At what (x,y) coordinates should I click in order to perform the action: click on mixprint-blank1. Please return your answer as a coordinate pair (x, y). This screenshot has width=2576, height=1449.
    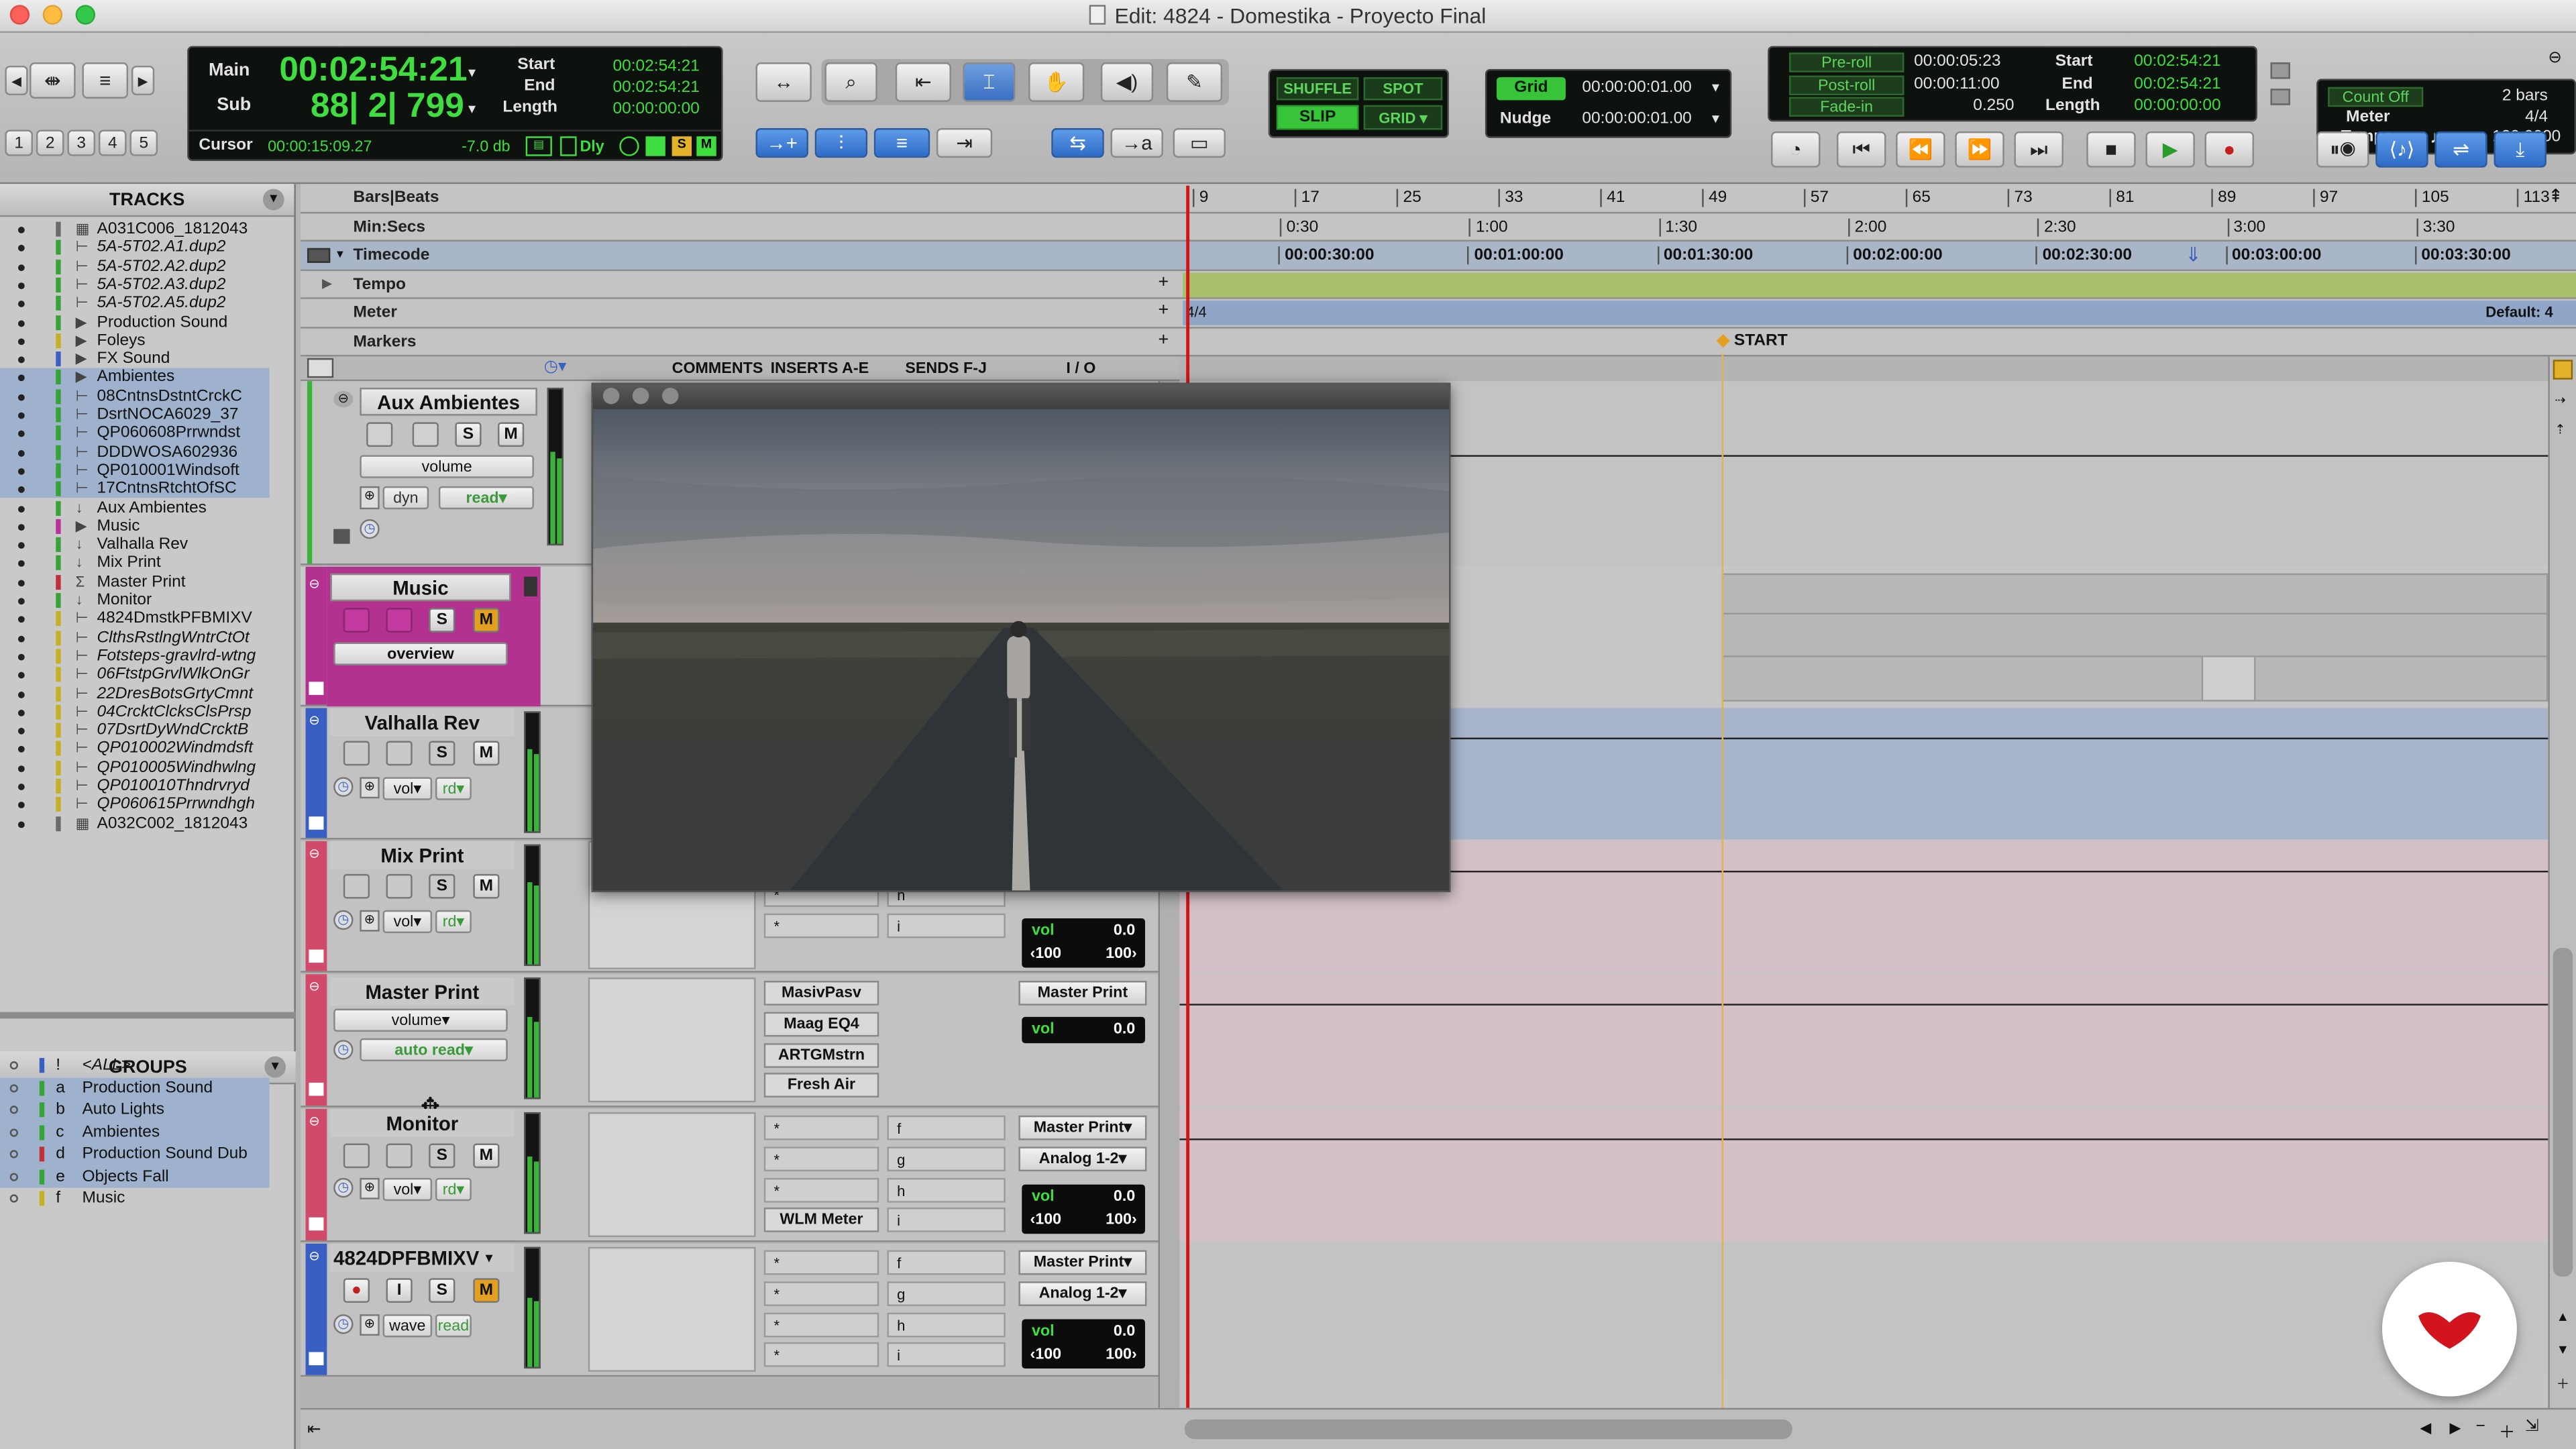
    Looking at the image, I should click on (356, 886).